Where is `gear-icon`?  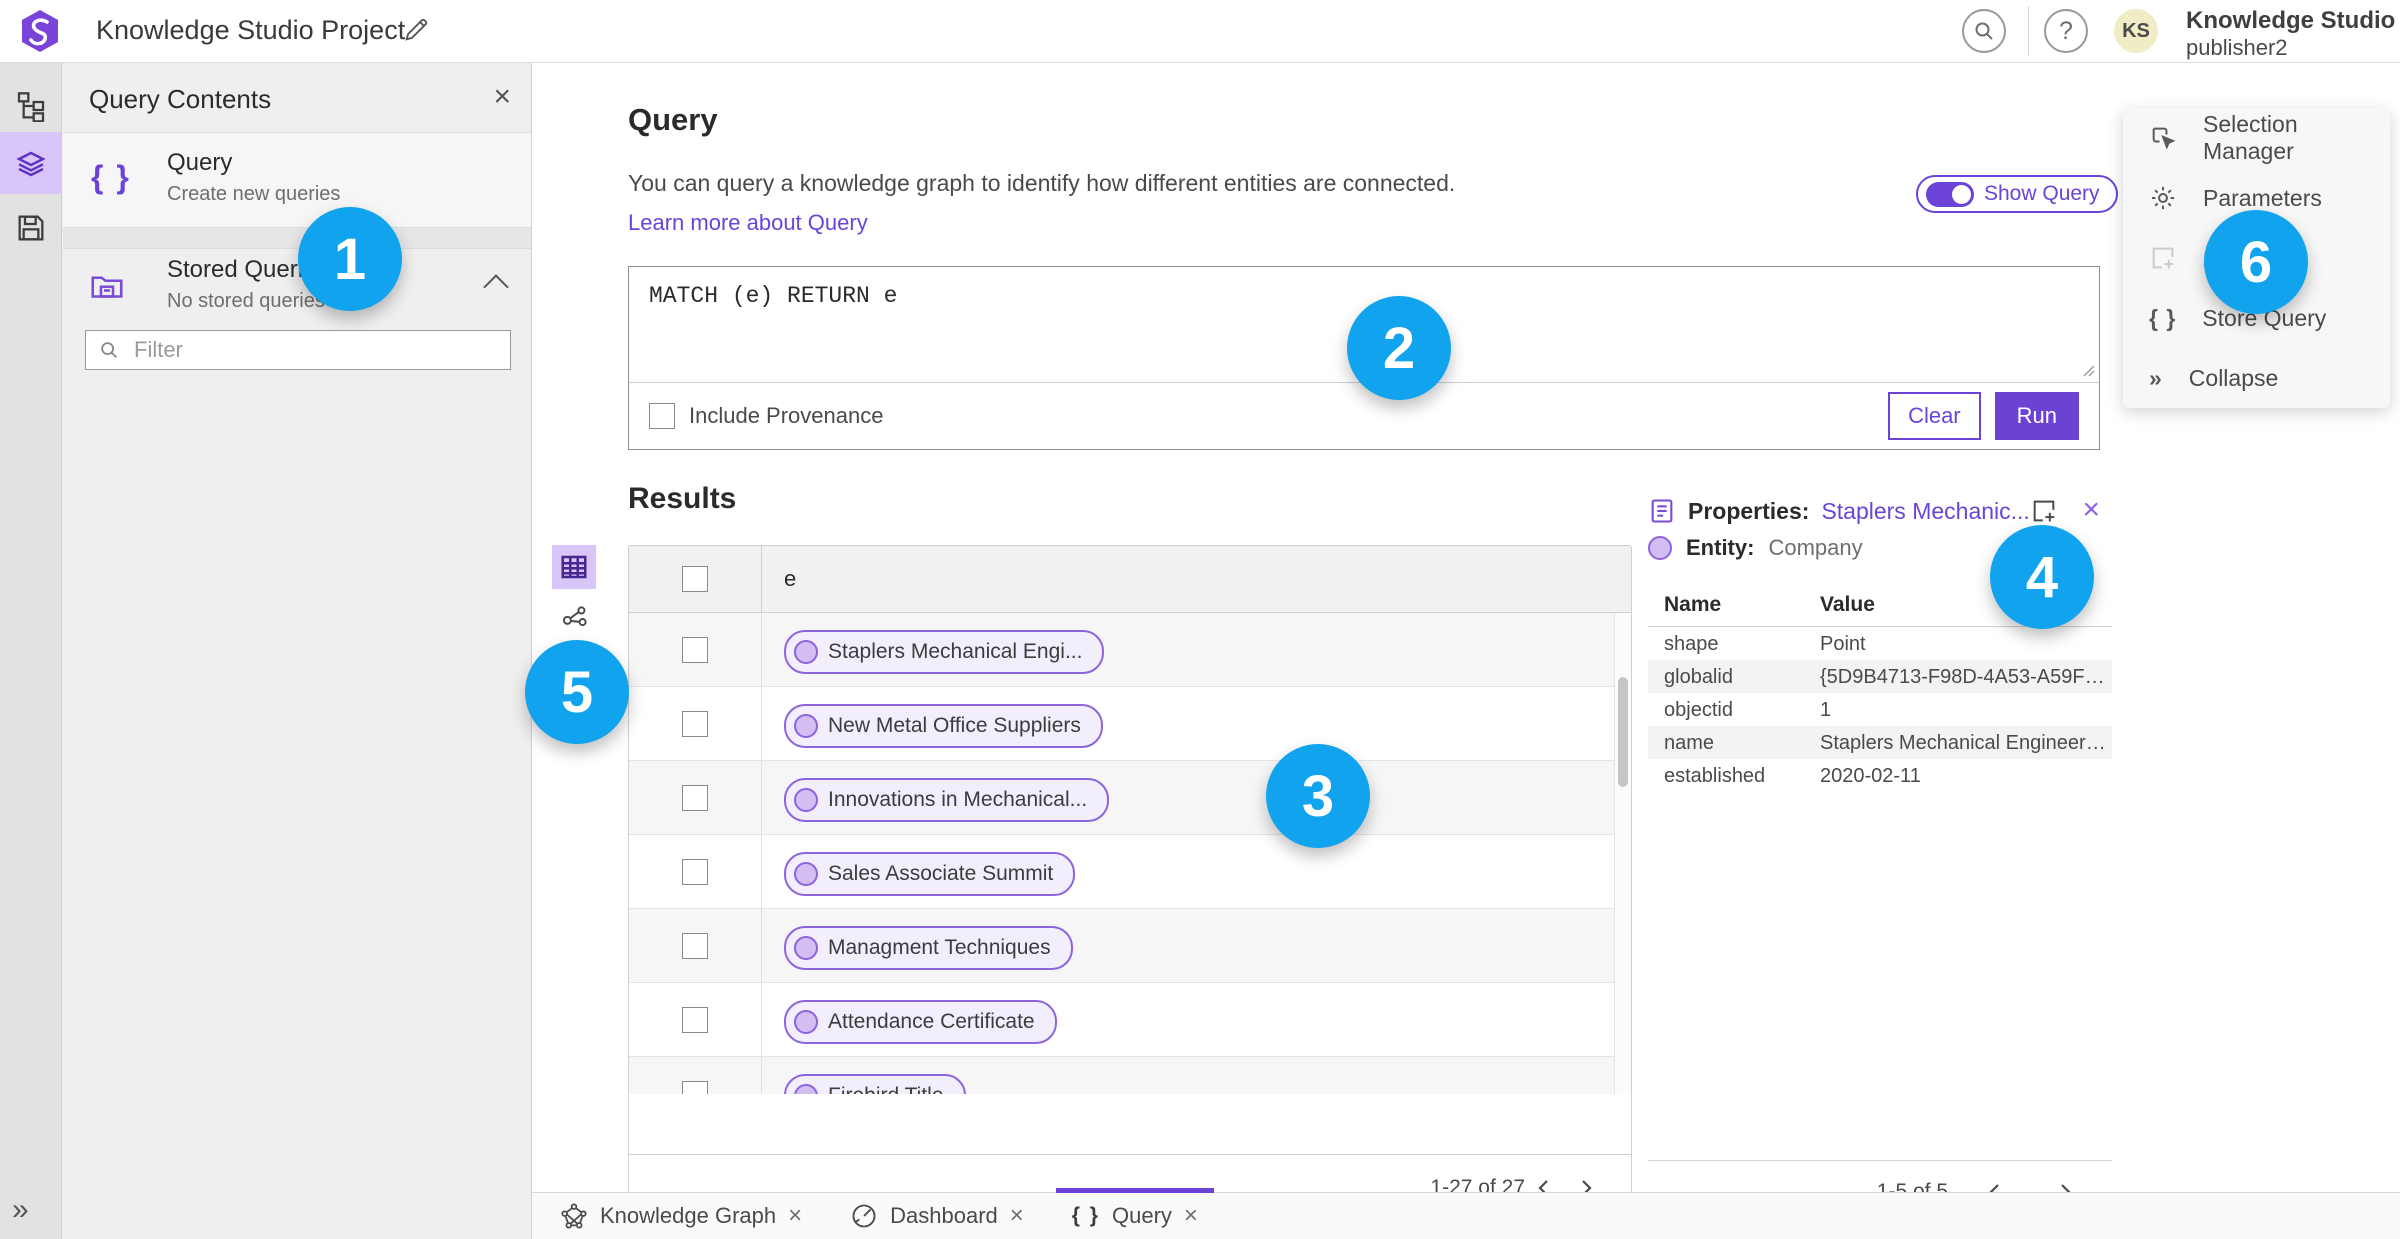
gear-icon is located at coordinates (2163, 198).